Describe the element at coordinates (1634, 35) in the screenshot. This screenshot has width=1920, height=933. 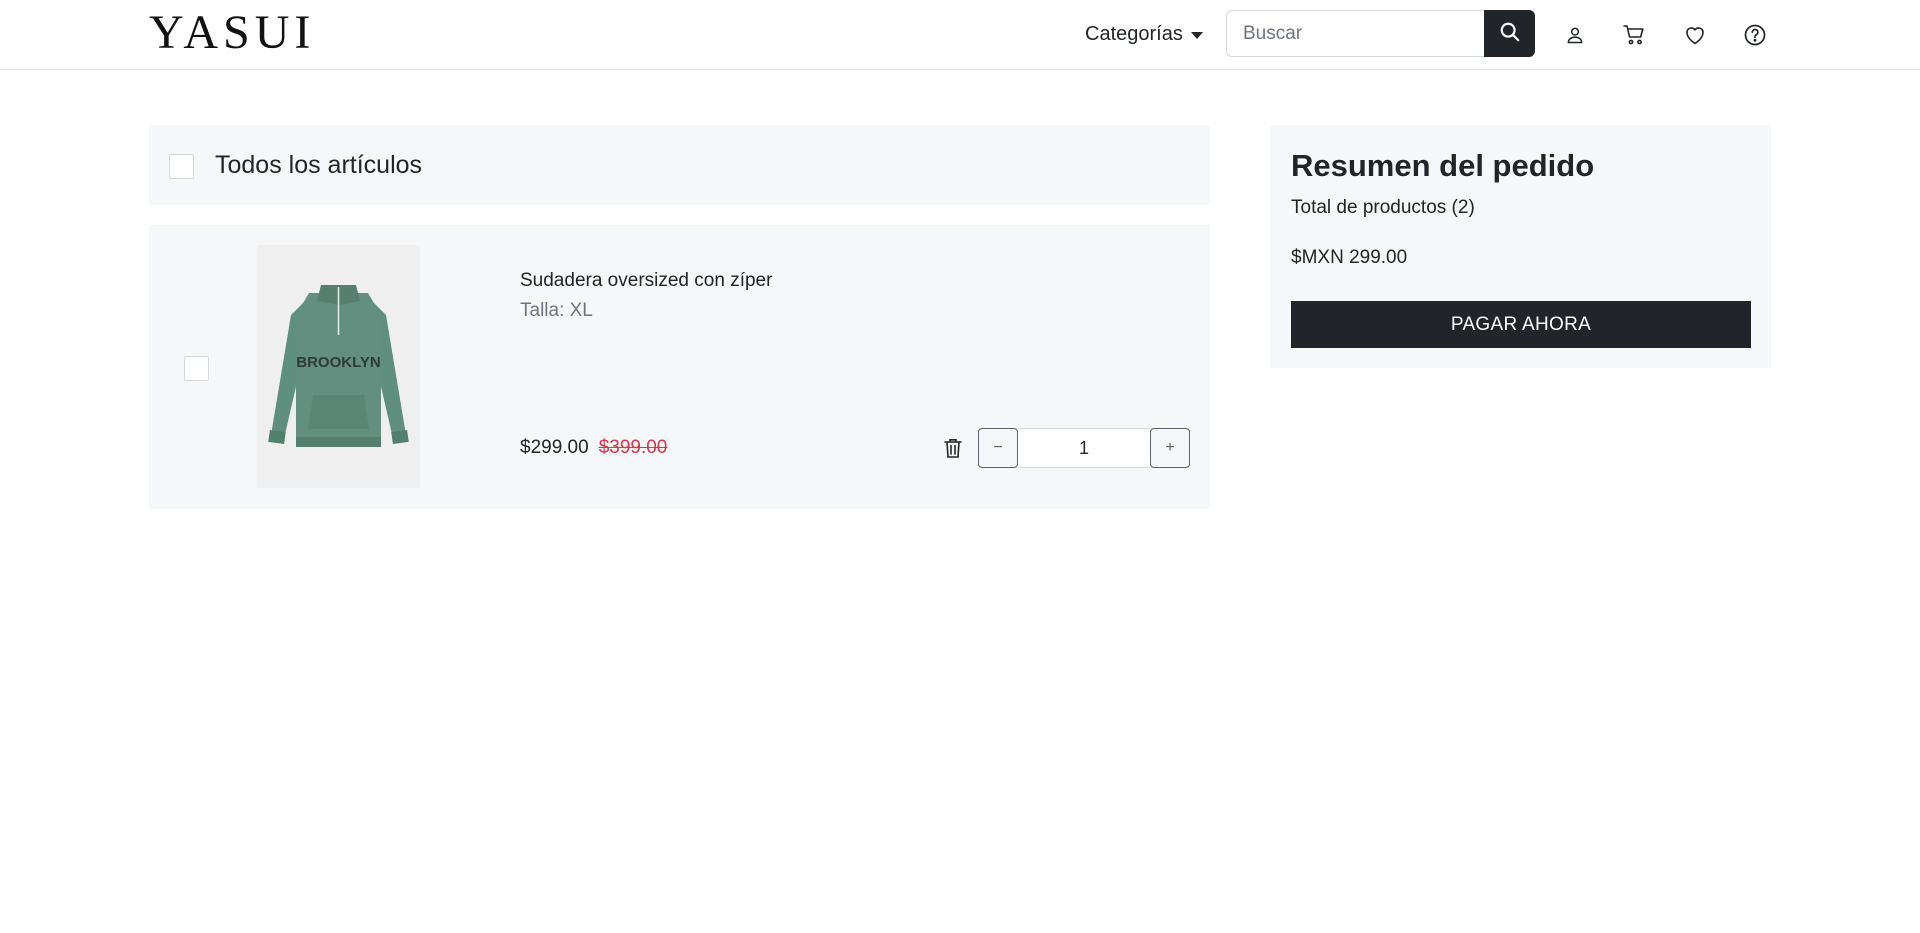
I see `cart-icon` at that location.